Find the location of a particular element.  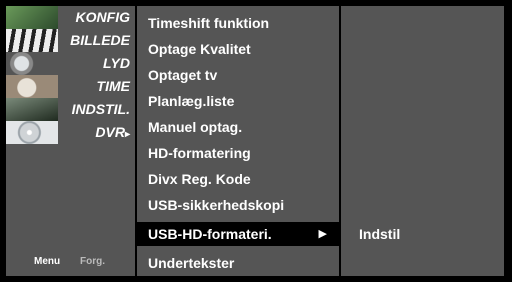

category-dvr: DVR▸ is located at coordinates (70, 132).